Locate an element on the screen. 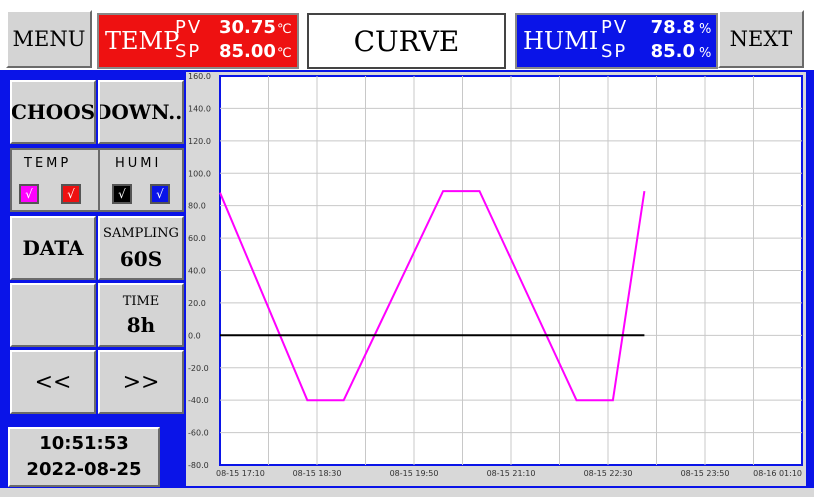 This screenshot has height=497, width=814. blank-button is located at coordinates (53, 315).